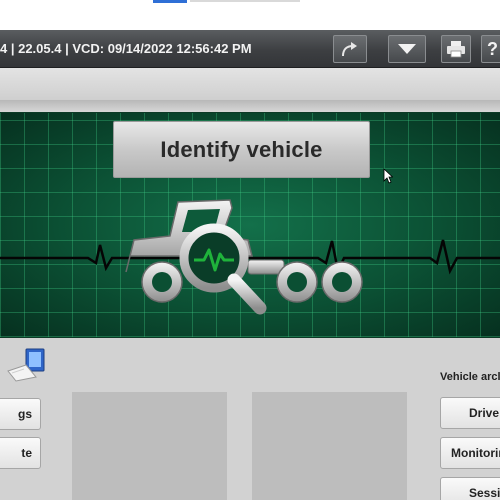 The width and height of the screenshot is (500, 500). Describe the element at coordinates (245, 1) in the screenshot. I see `divider` at that location.